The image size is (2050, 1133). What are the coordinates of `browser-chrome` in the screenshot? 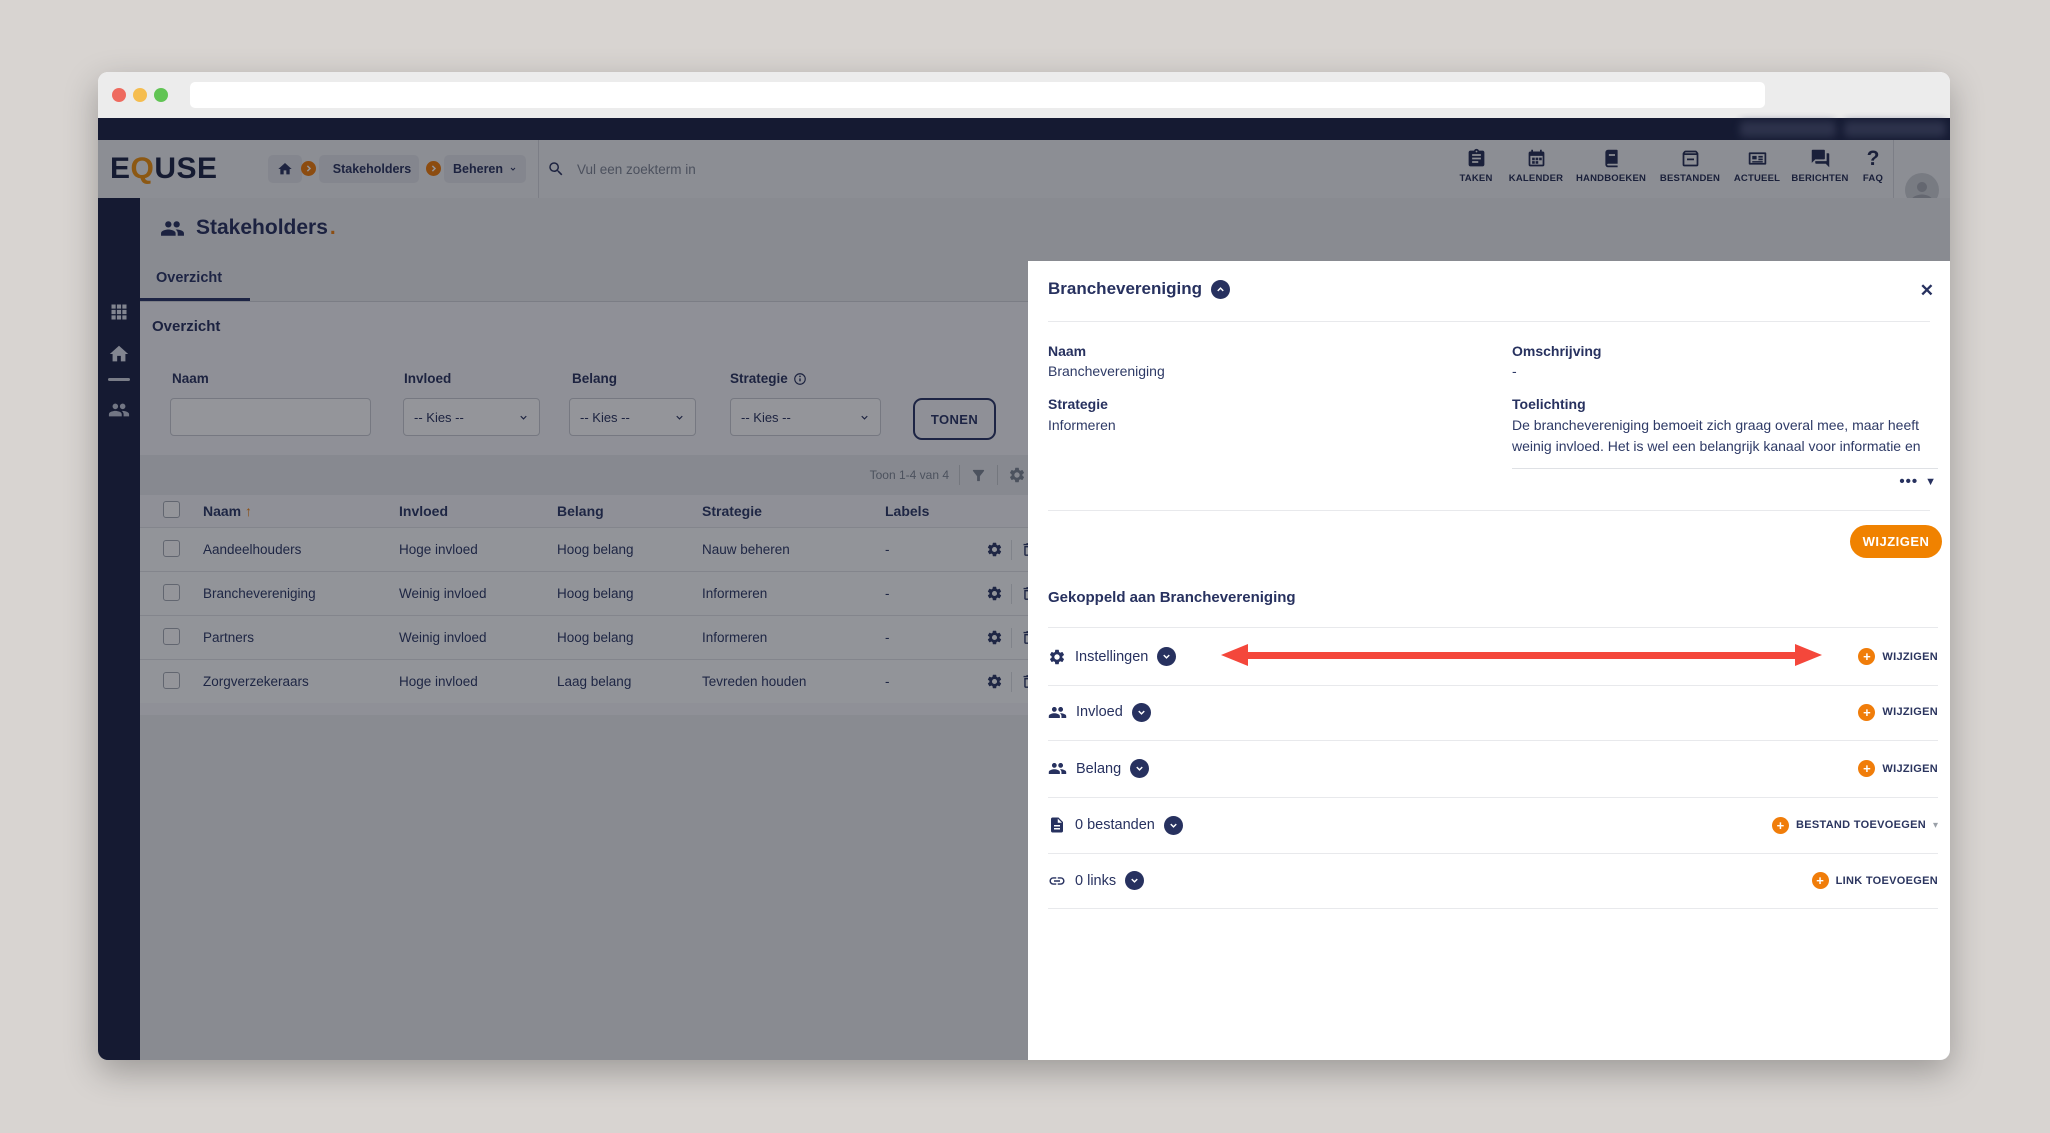 It's located at (1024, 95).